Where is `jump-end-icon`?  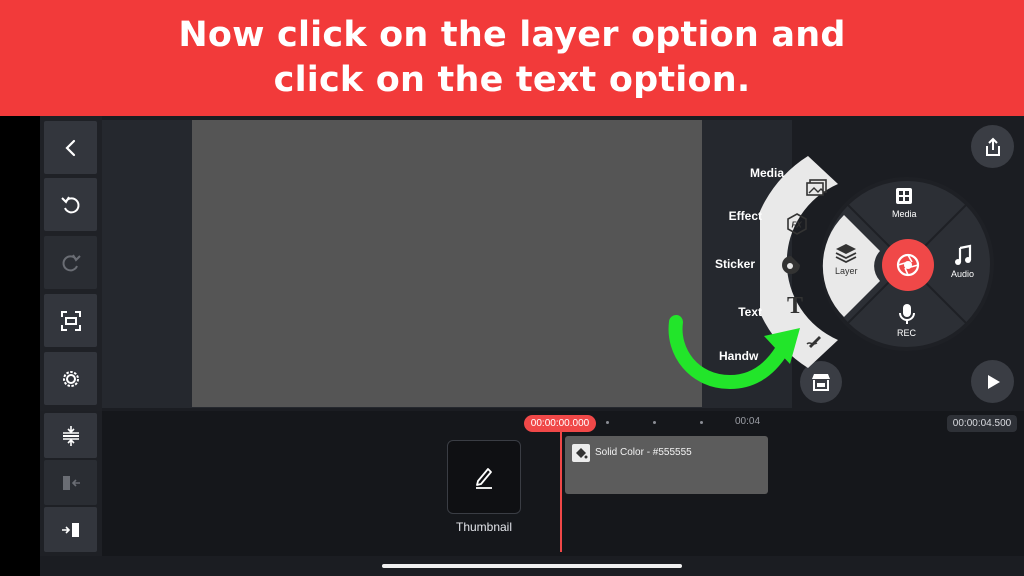 jump-end-icon is located at coordinates (70, 529).